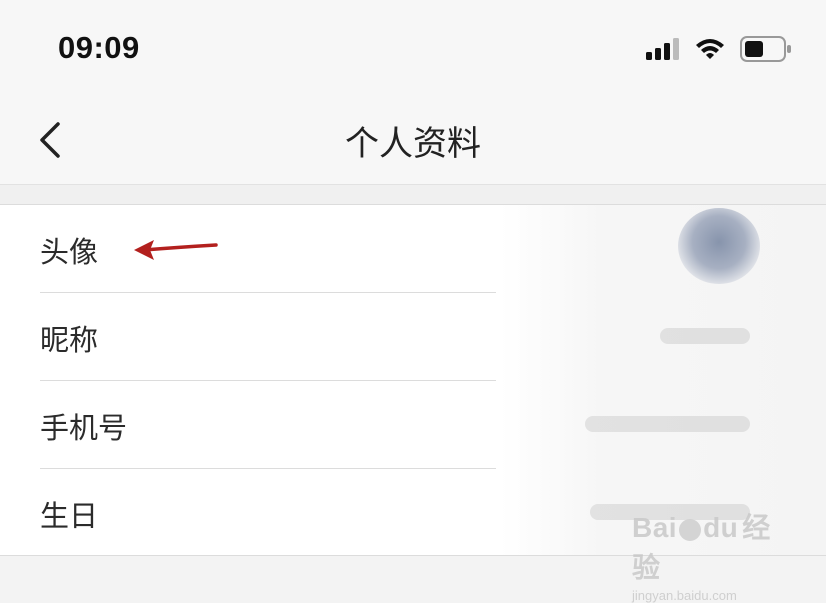 This screenshot has width=826, height=603. What do you see at coordinates (176, 250) in the screenshot?
I see `annotation-arrow-icon` at bounding box center [176, 250].